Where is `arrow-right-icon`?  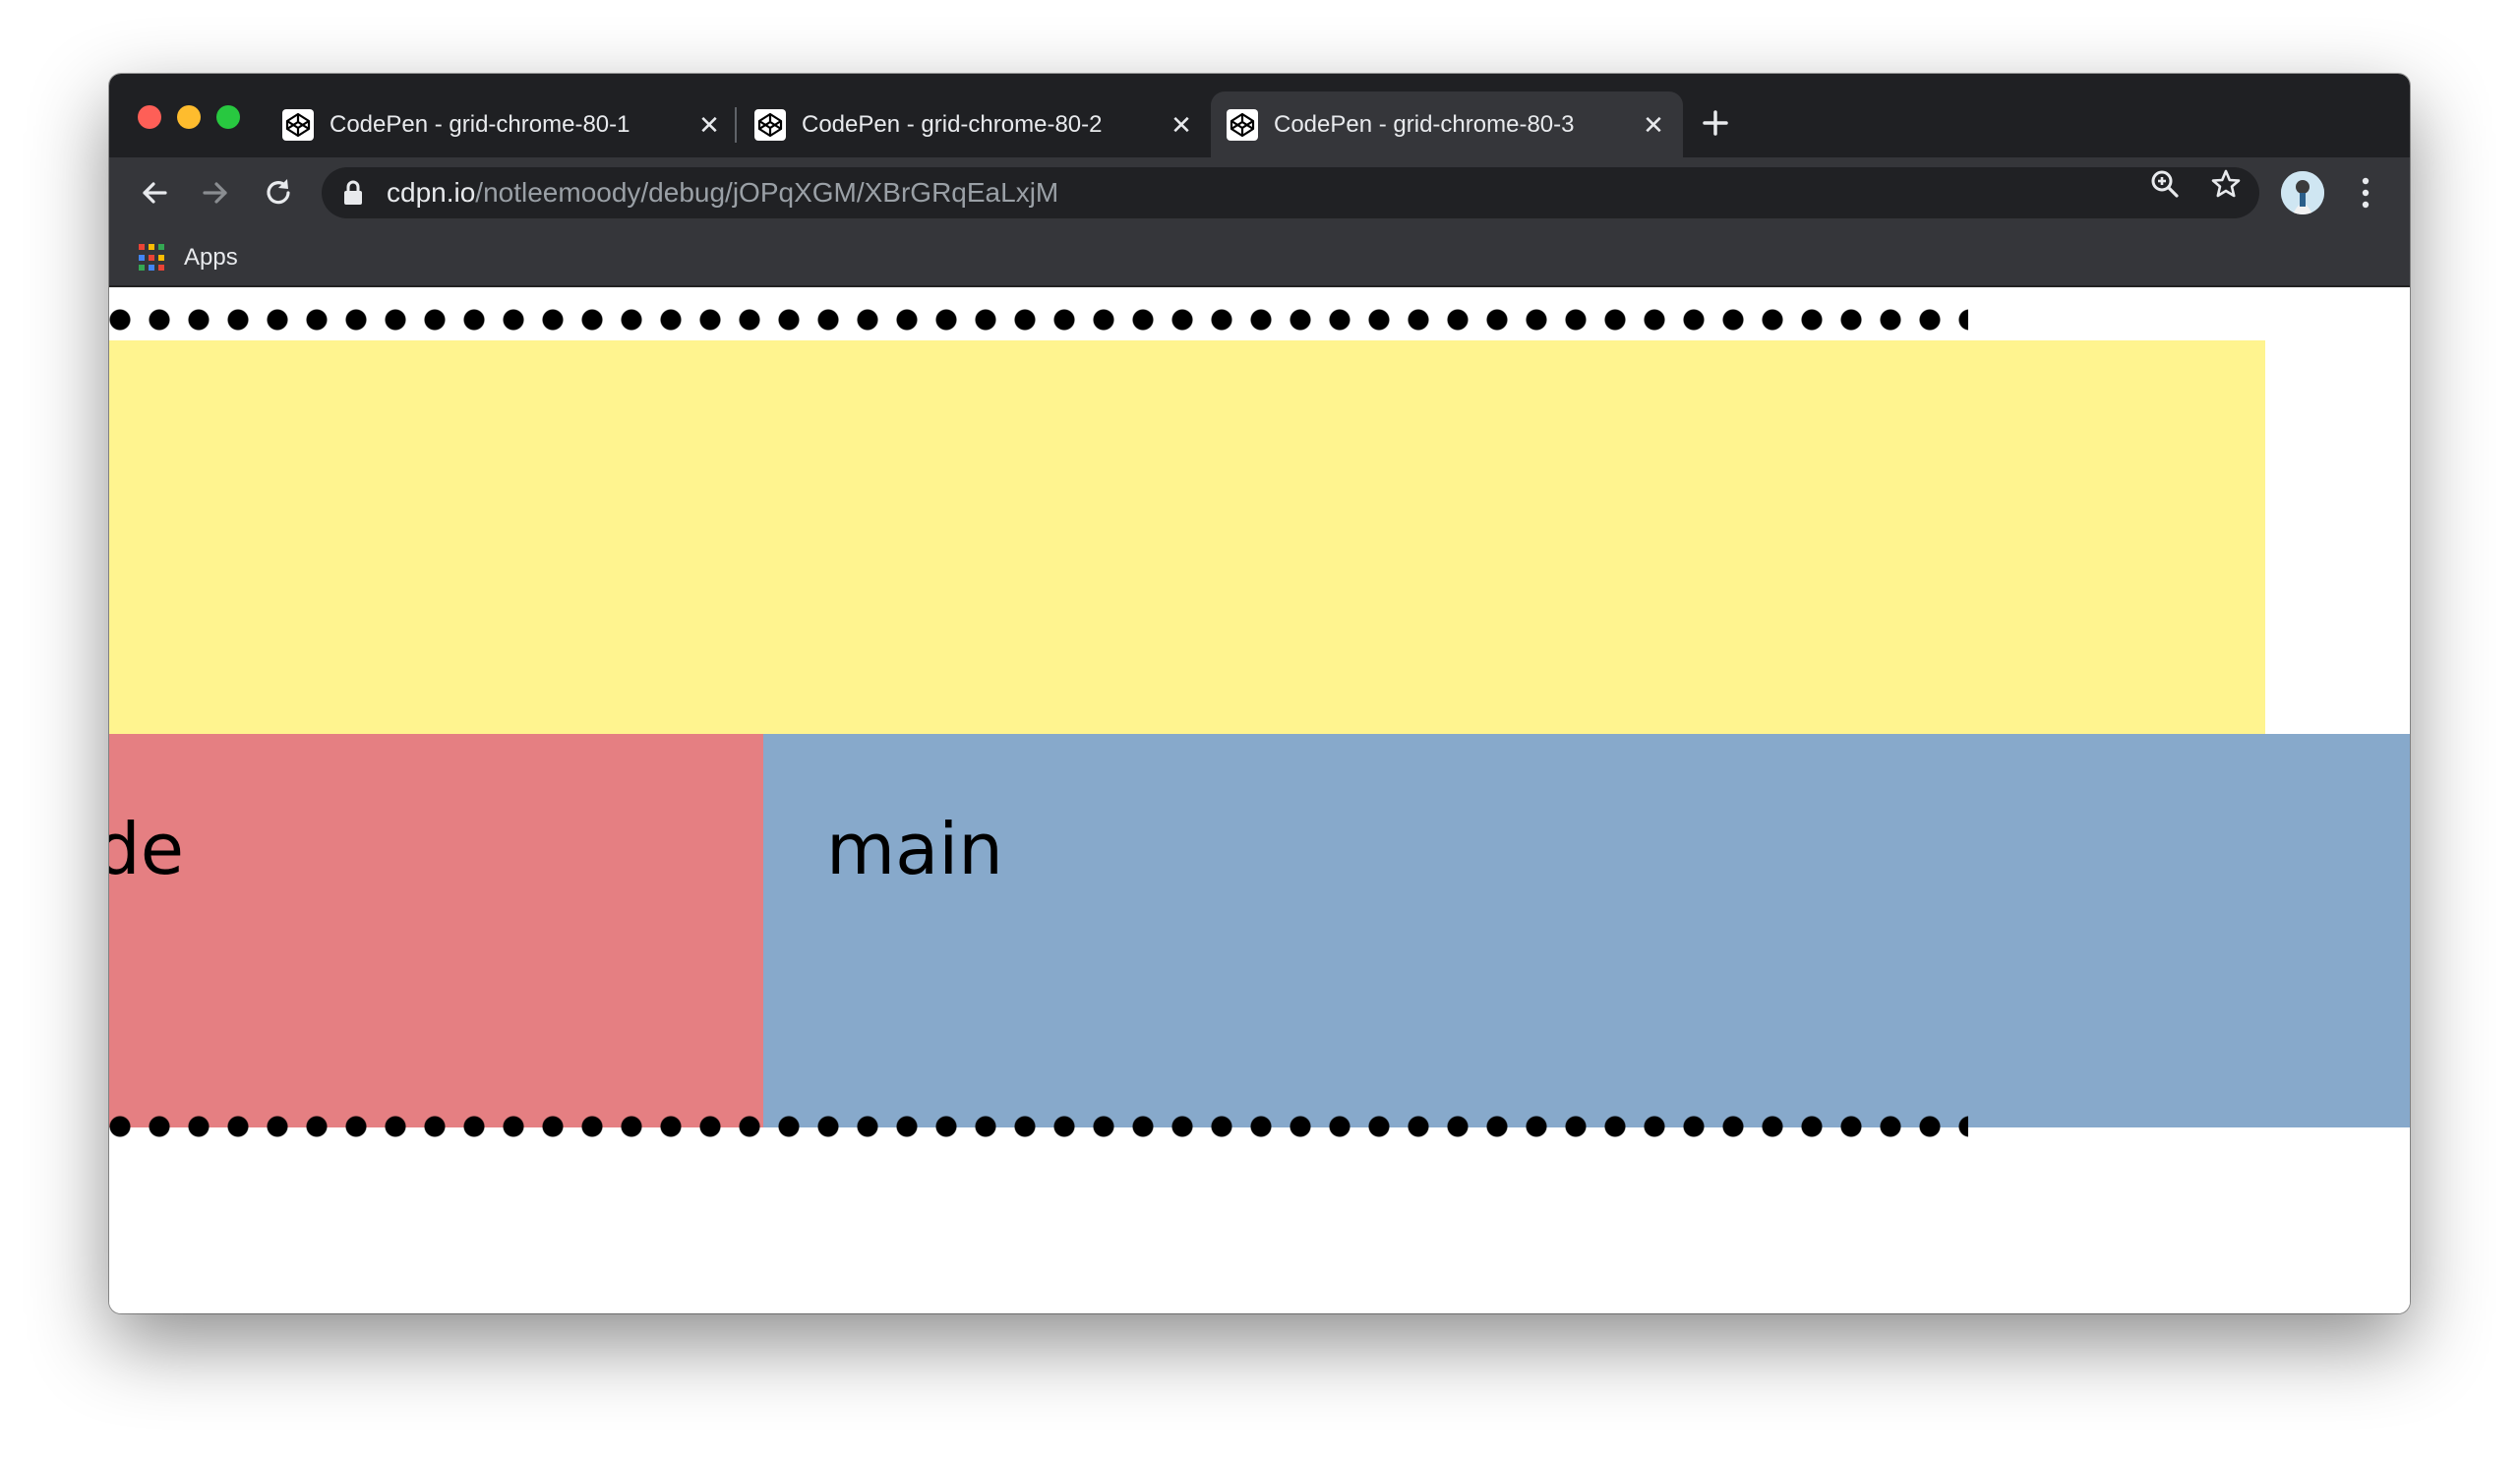
arrow-right-icon is located at coordinates (215, 193).